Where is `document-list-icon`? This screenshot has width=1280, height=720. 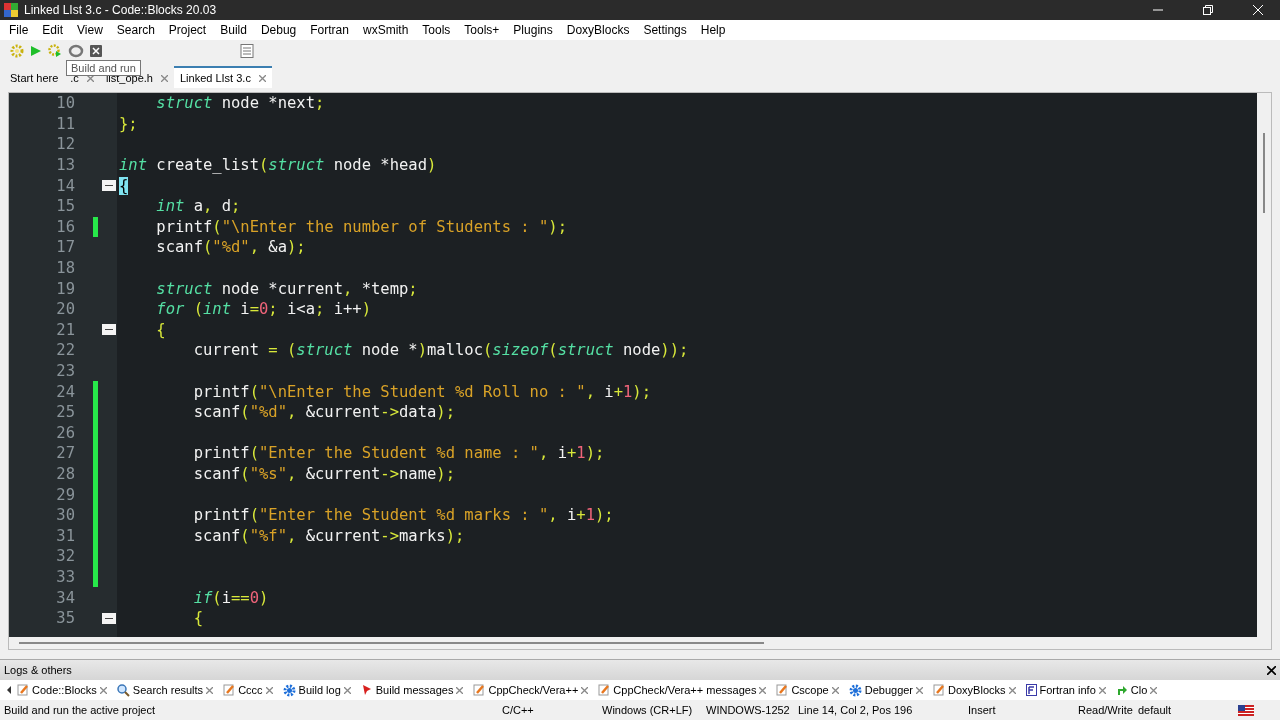 document-list-icon is located at coordinates (247, 51).